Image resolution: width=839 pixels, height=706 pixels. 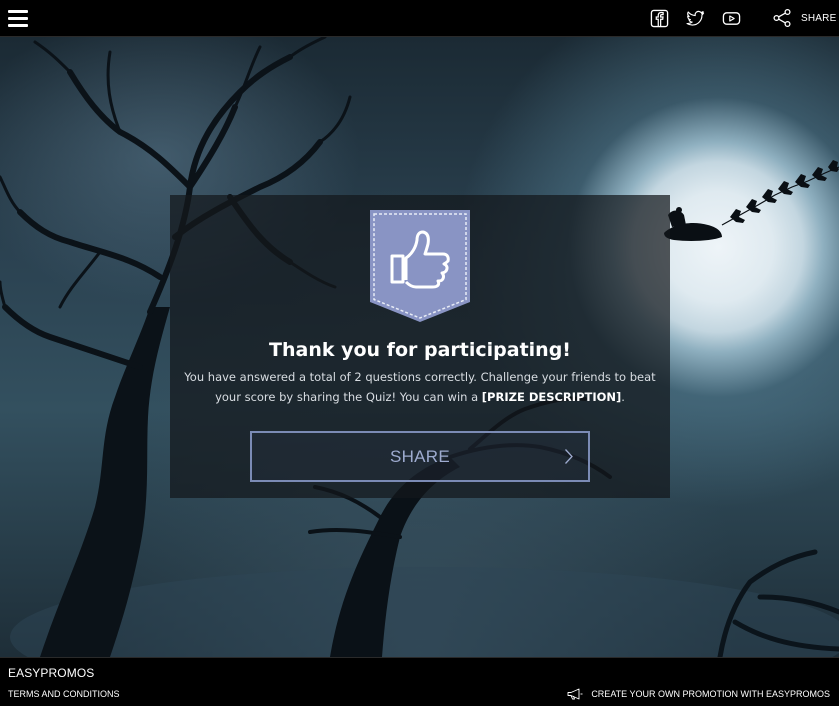 I want to click on twitter-icon, so click(x=695, y=18).